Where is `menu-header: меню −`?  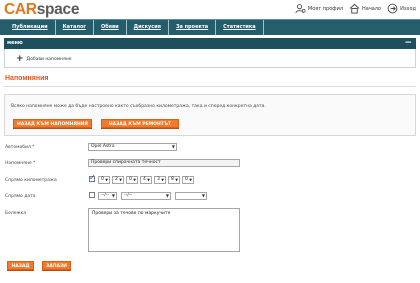
menu-header: меню − is located at coordinates (210, 43).